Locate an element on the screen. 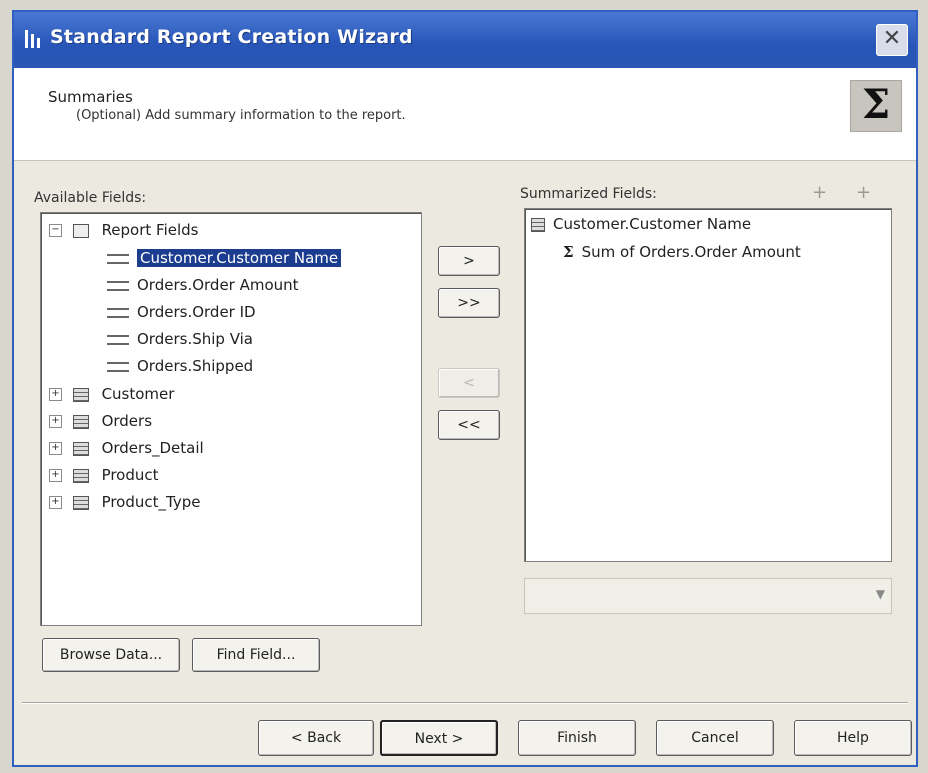 Image resolution: width=928 pixels, height=773 pixels. tree-field-label: Orders.Order ID is located at coordinates (196, 312).